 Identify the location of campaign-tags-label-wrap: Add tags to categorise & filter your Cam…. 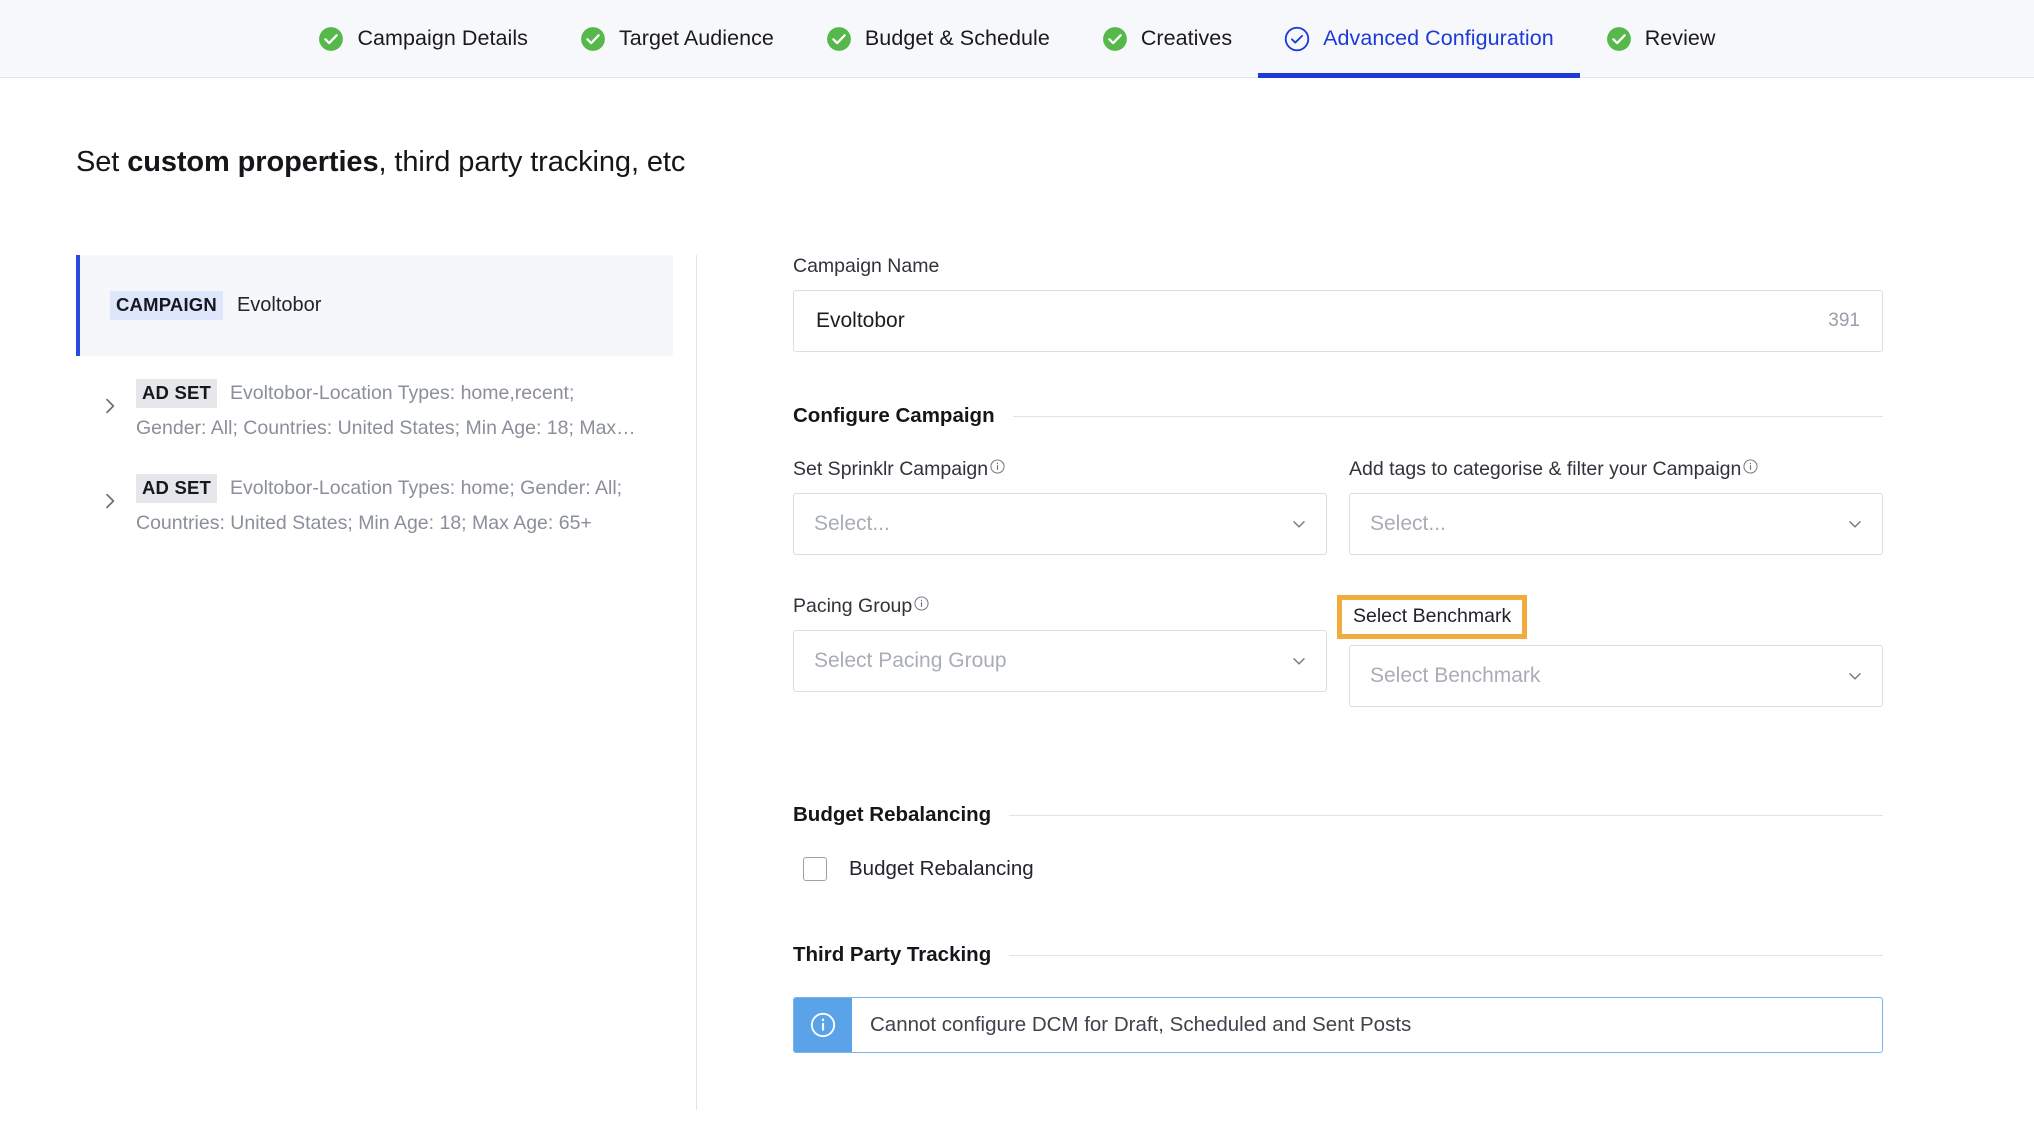
(1616, 469).